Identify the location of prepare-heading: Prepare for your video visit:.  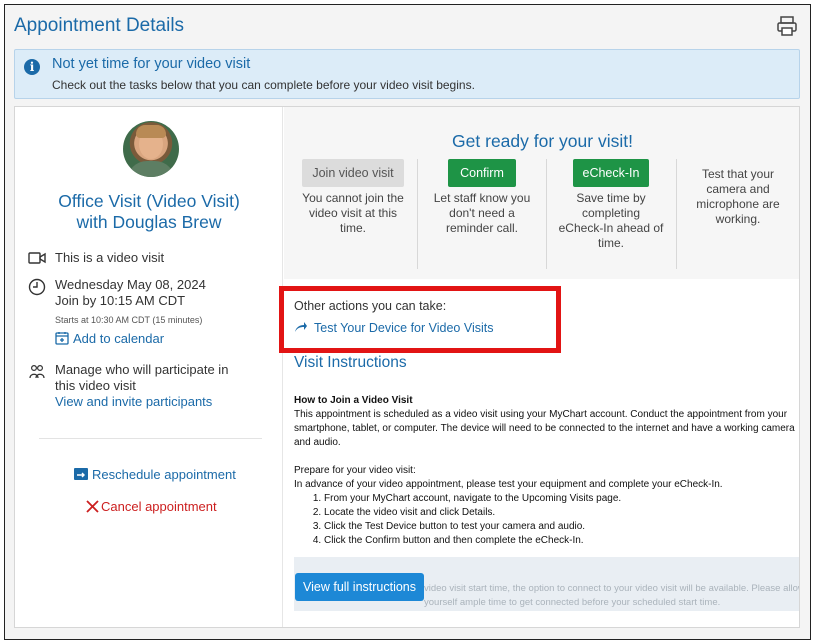
(355, 470).